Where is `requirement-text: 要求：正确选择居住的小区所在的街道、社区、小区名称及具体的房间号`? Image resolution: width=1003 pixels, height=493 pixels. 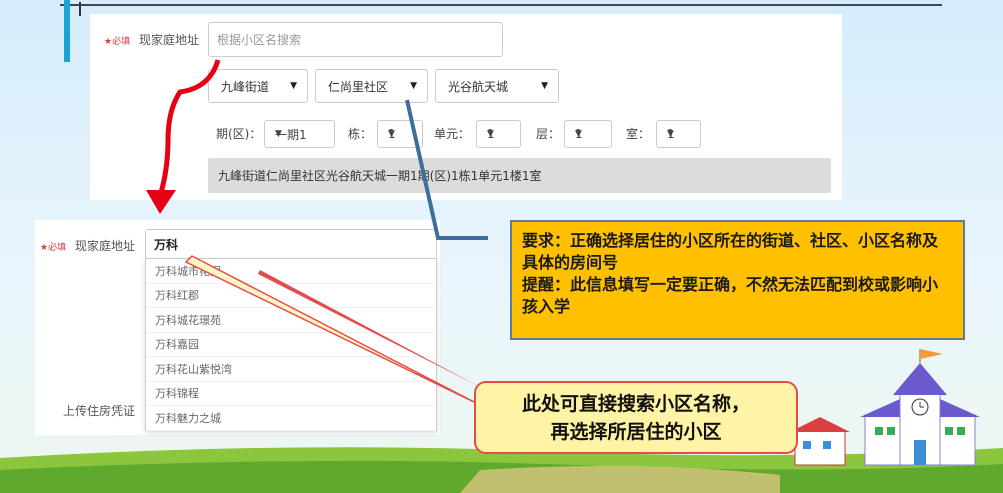
requirement-text: 要求：正确选择居住的小区所在的街道、社区、小区名称及具体的房间号 is located at coordinates (730, 251).